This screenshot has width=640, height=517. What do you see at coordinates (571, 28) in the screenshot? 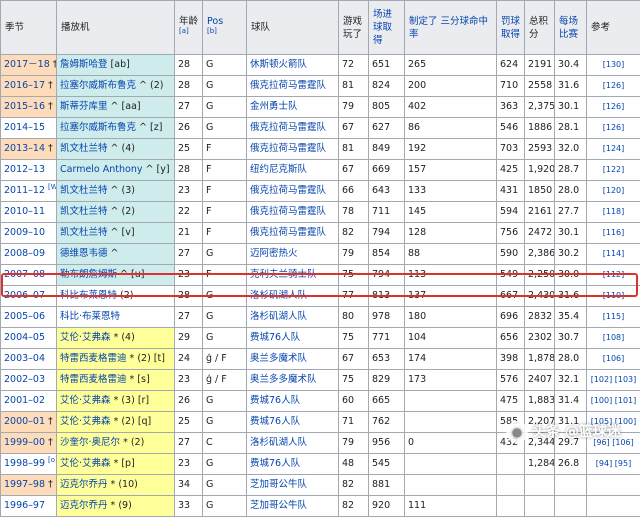
I see `header-points-per-game: 每场比赛` at bounding box center [571, 28].